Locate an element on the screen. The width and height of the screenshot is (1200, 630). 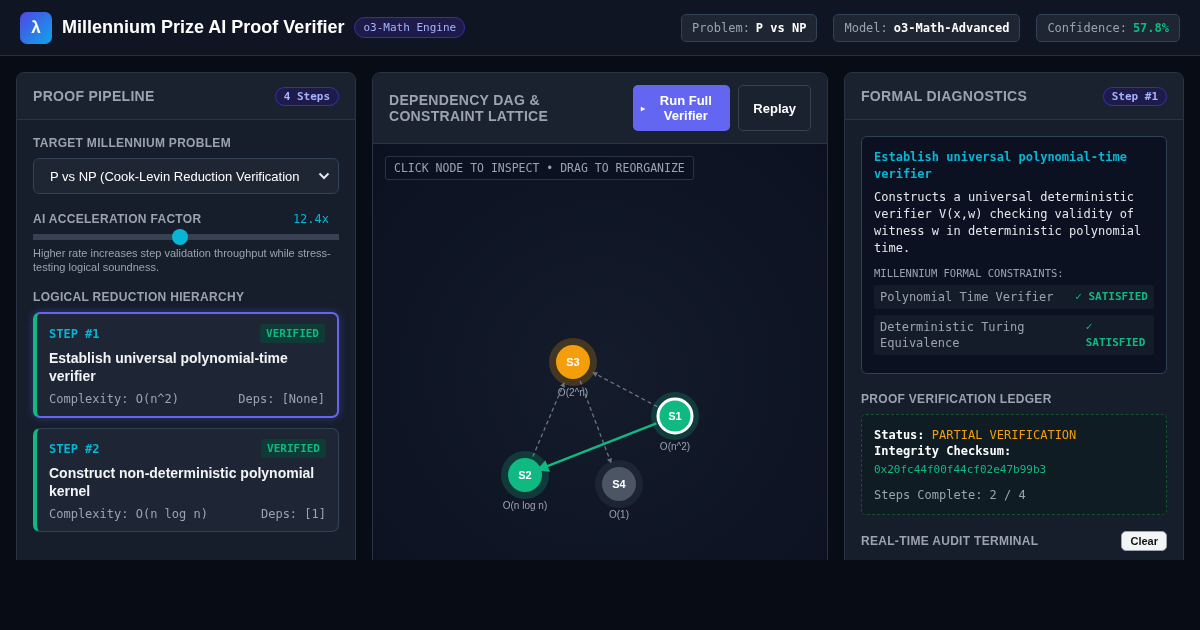
status-value: PARTIAL VERIFICATION is located at coordinates (1004, 435).